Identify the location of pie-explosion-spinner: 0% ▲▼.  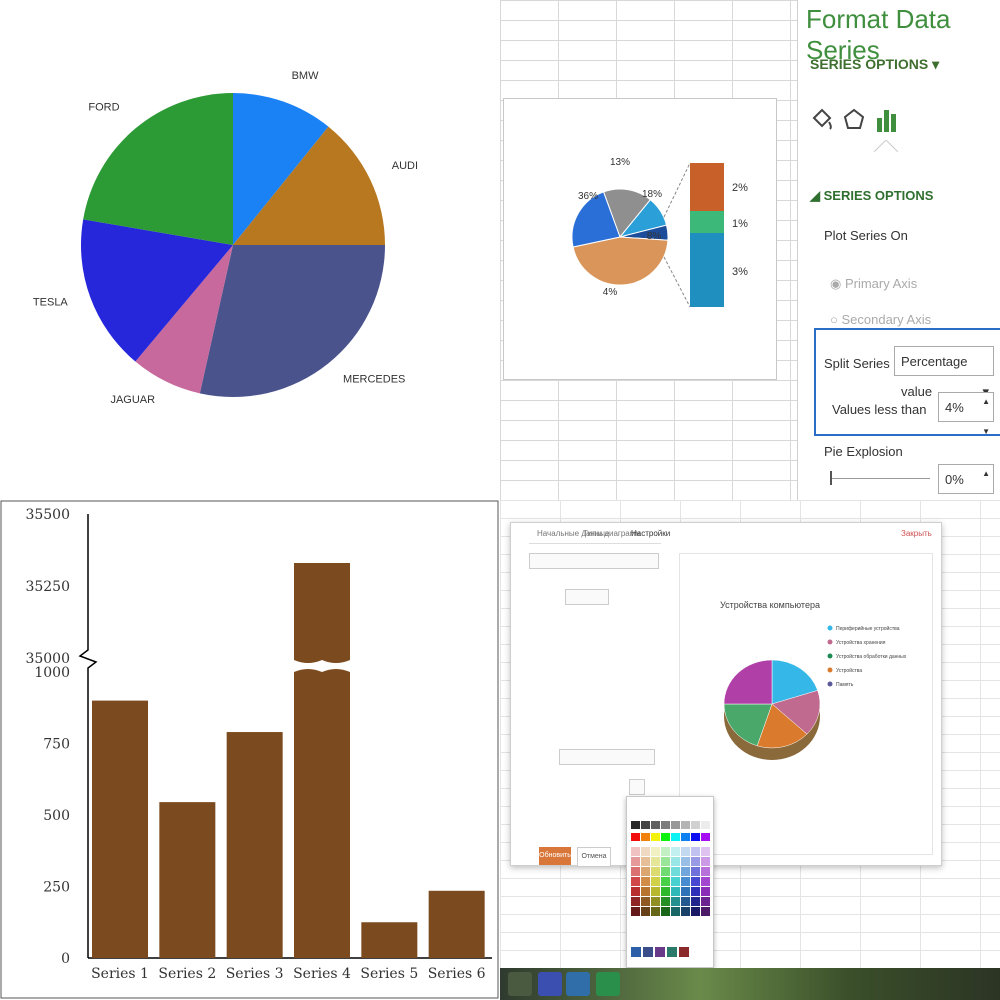
(966, 482).